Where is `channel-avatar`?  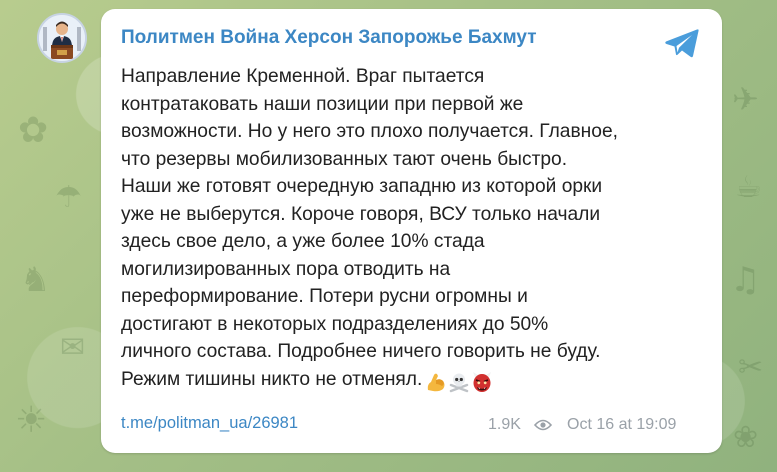 channel-avatar is located at coordinates (62, 38).